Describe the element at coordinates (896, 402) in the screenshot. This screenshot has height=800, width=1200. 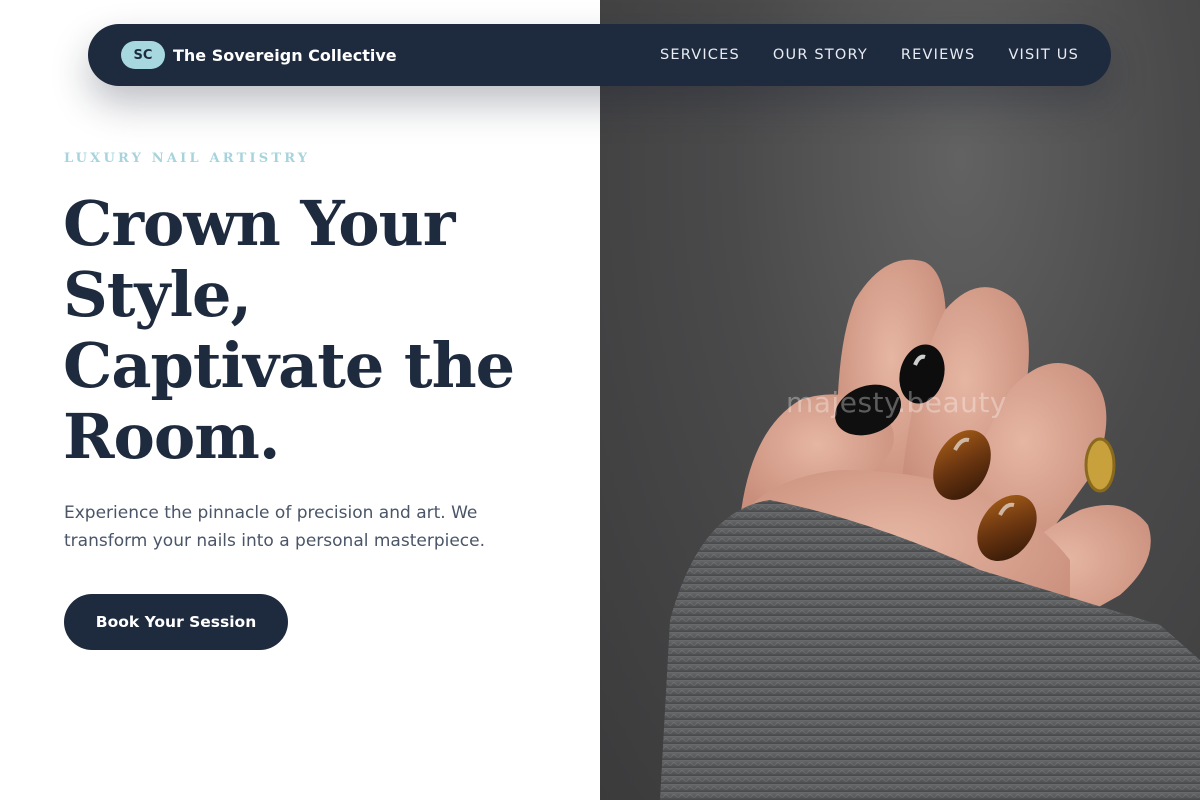
I see `watermark-text: majesty.beauty` at that location.